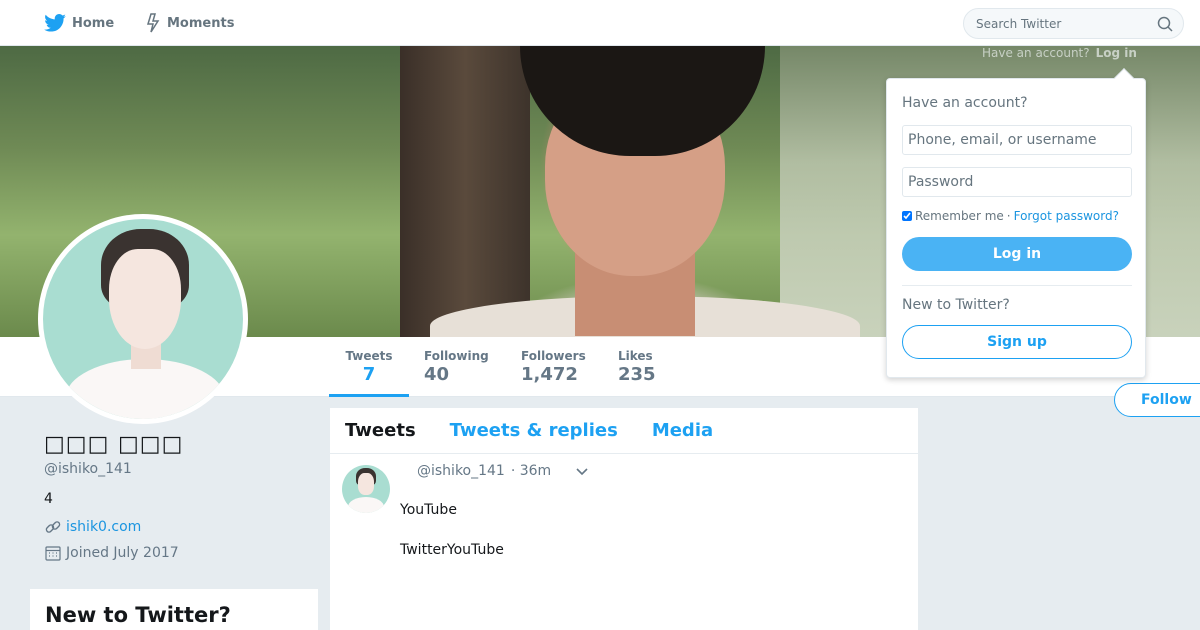 This screenshot has height=630, width=1200. What do you see at coordinates (553, 356) in the screenshot?
I see `stat-followers-label: Followers` at bounding box center [553, 356].